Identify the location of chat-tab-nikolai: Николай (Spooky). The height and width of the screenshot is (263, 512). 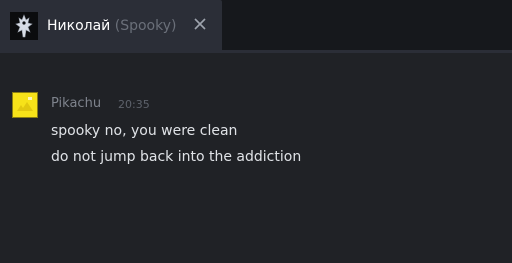
(111, 25).